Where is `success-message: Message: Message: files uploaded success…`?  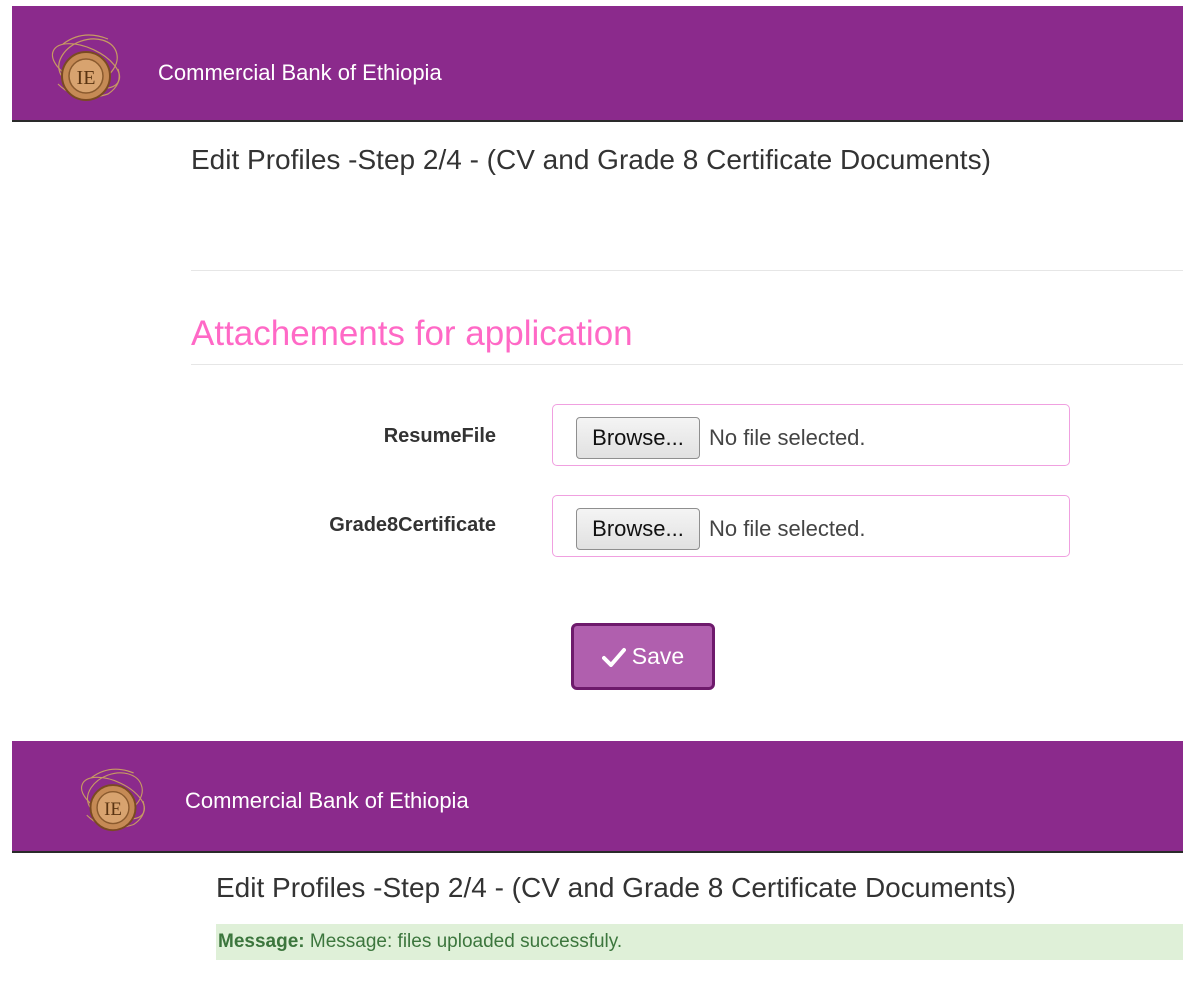
success-message: Message: Message: files uploaded success… is located at coordinates (699, 942).